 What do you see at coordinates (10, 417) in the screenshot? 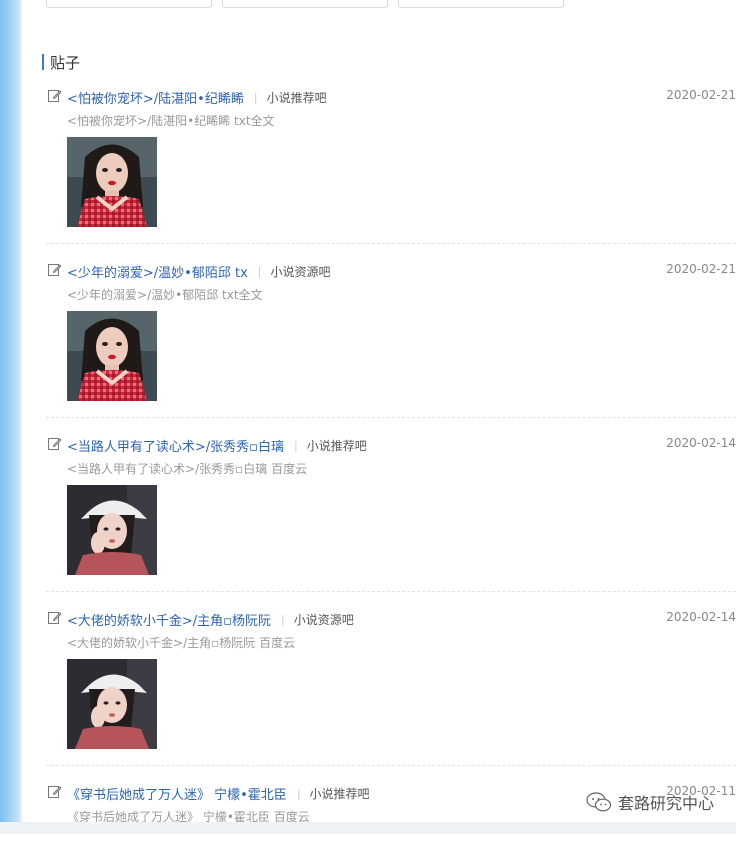
I see `left-rail` at bounding box center [10, 417].